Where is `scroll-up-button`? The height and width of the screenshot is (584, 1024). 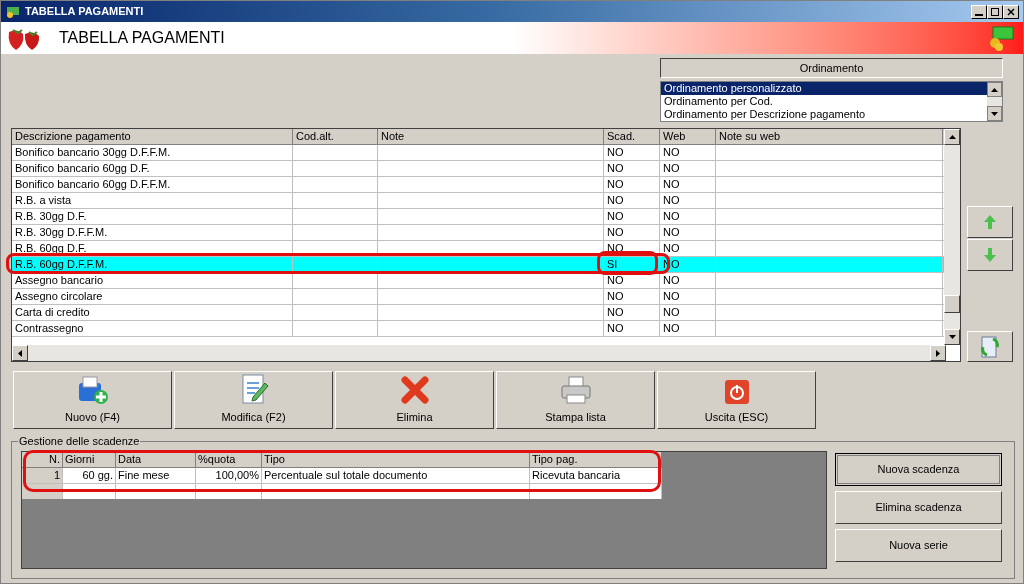
scroll-up-button is located at coordinates (994, 89).